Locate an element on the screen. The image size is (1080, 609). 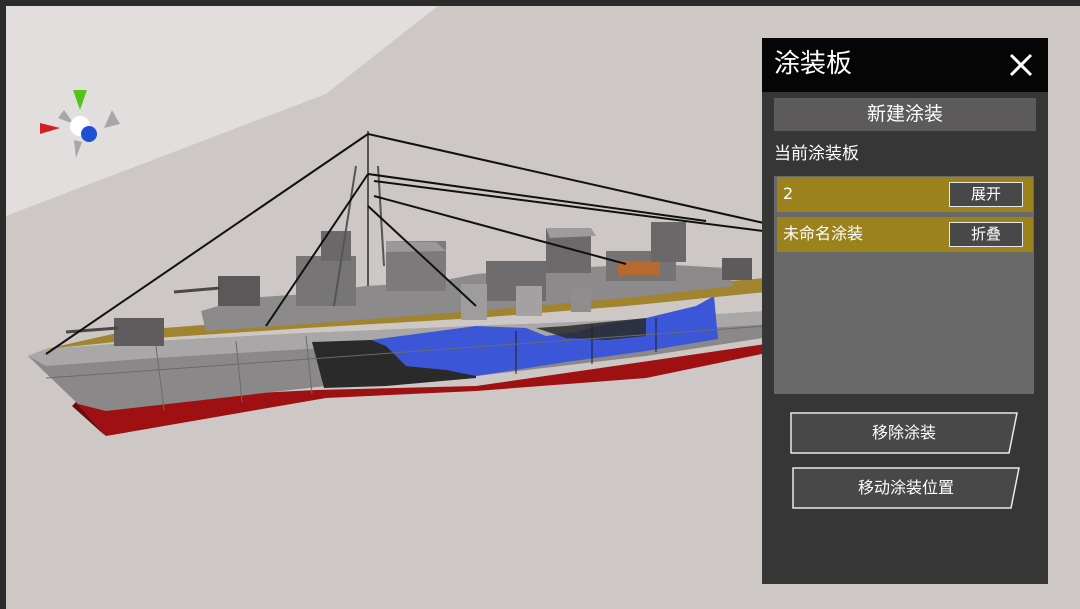
new-paint-button: 新建涂装 is located at coordinates (905, 114).